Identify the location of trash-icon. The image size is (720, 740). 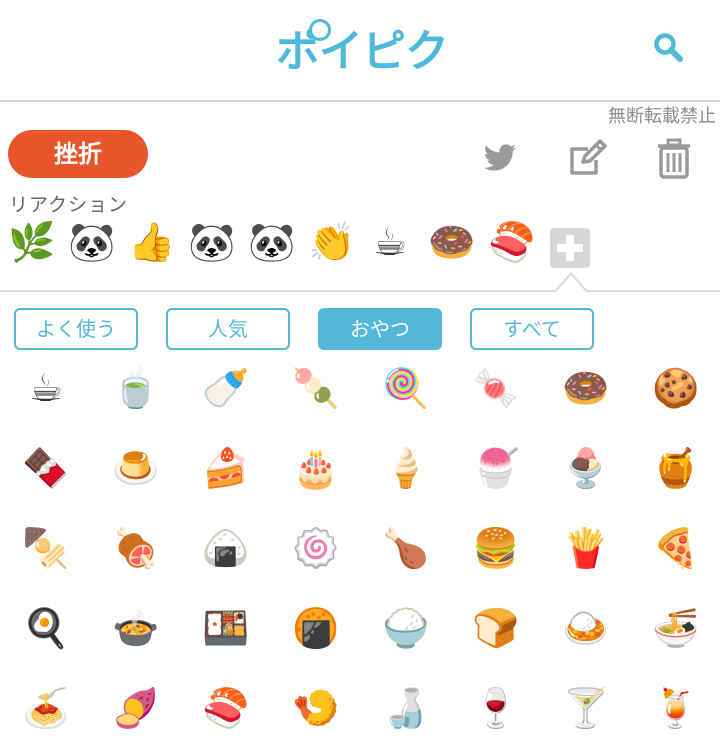
(674, 158).